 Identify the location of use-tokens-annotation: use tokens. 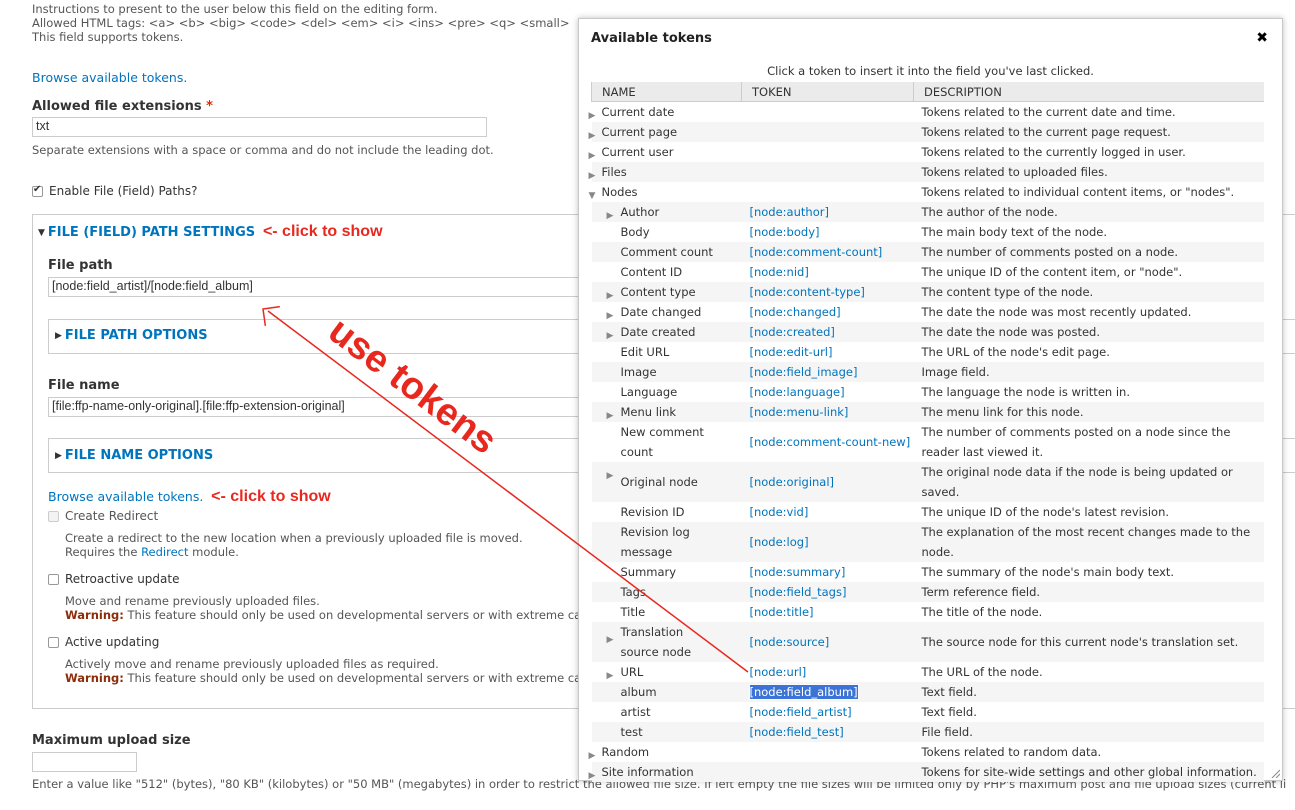
(413, 386).